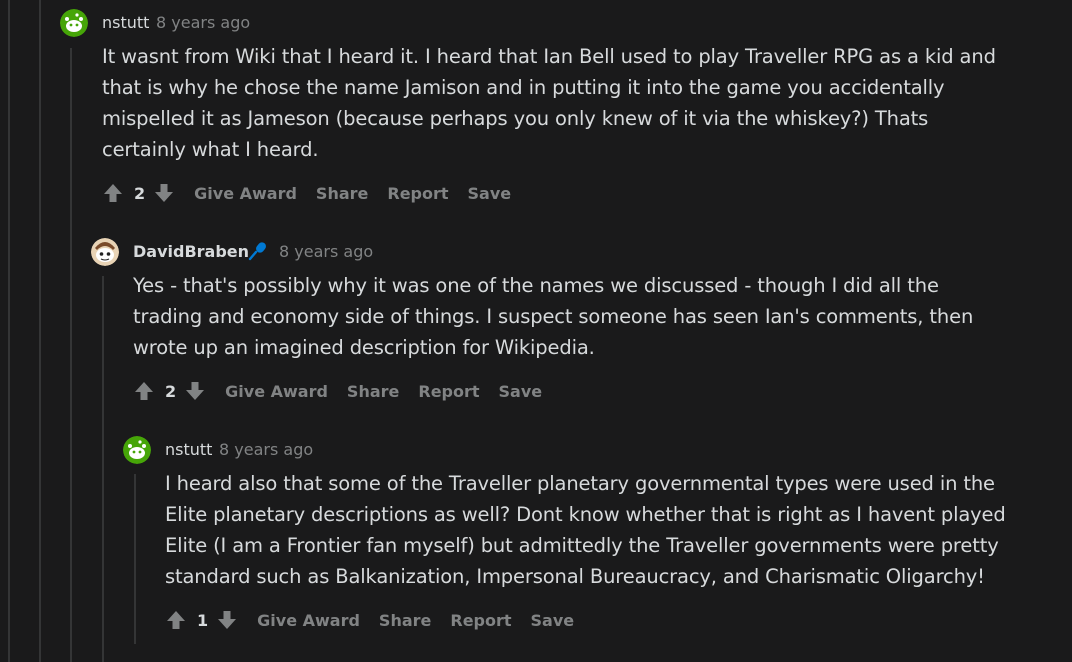 Image resolution: width=1072 pixels, height=662 pixels. I want to click on vote-score: 1, so click(203, 620).